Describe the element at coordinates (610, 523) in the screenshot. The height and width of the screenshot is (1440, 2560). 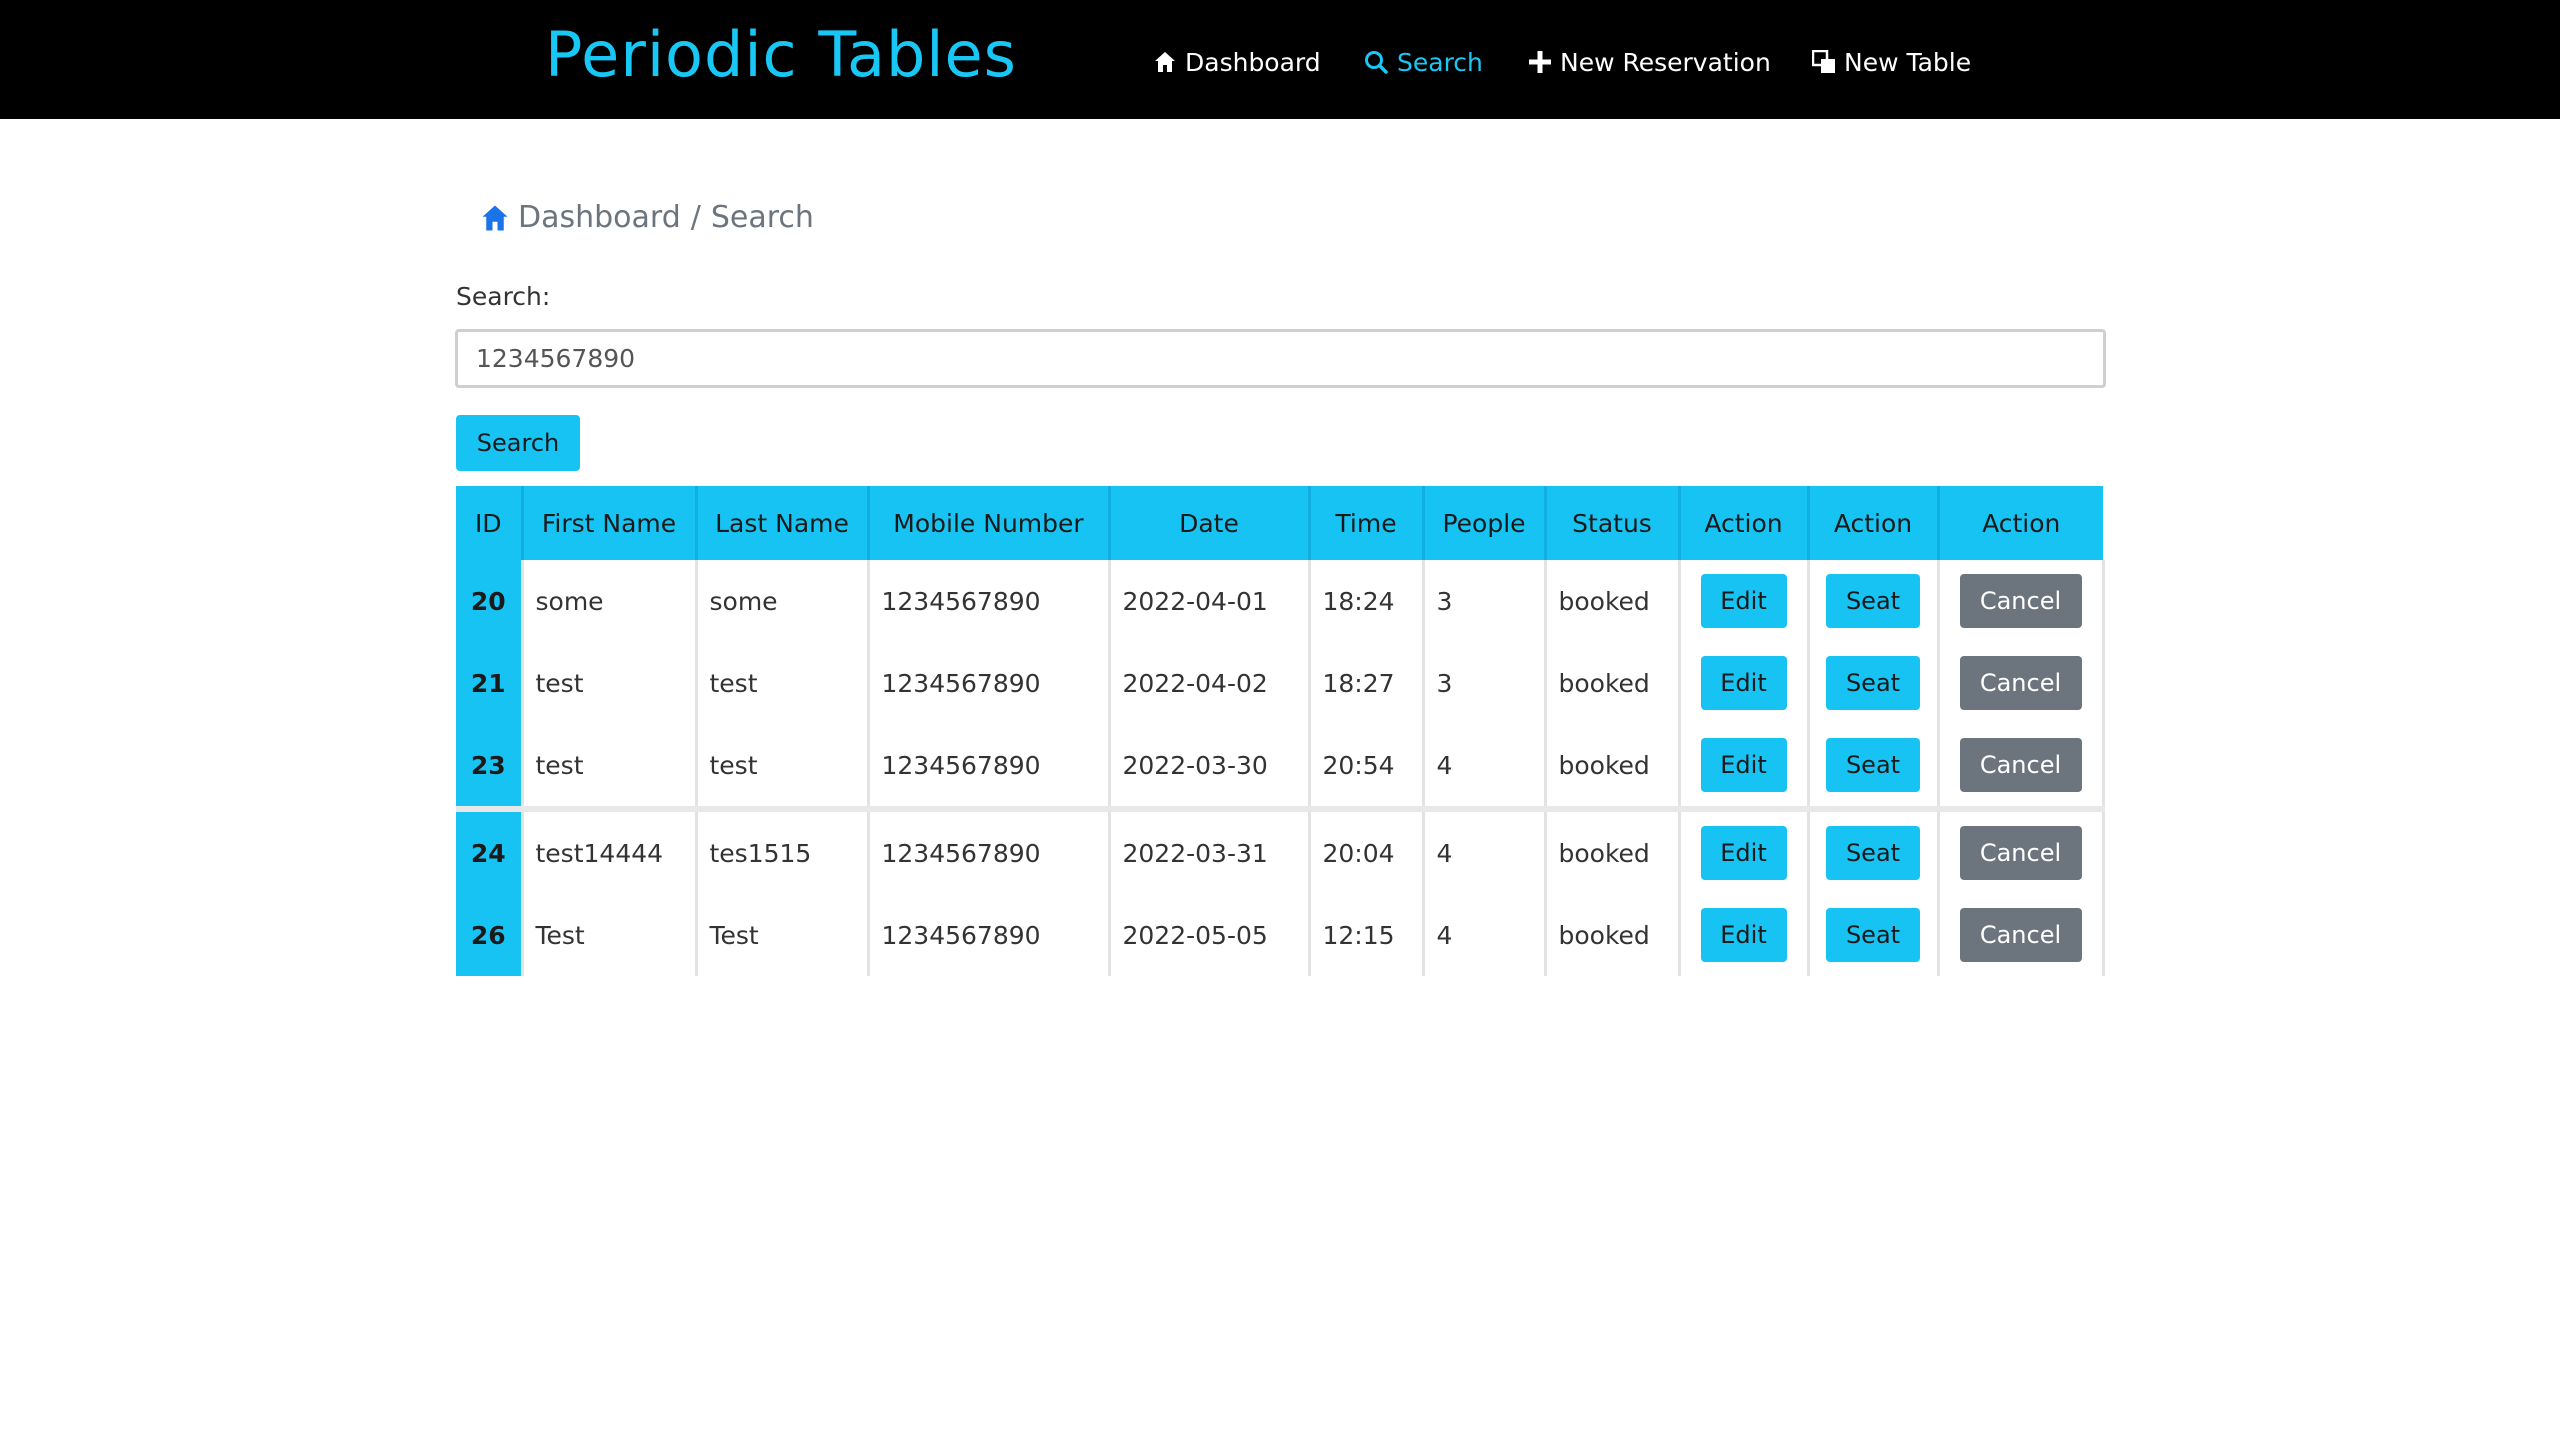
I see `header-first-name: First Name` at that location.